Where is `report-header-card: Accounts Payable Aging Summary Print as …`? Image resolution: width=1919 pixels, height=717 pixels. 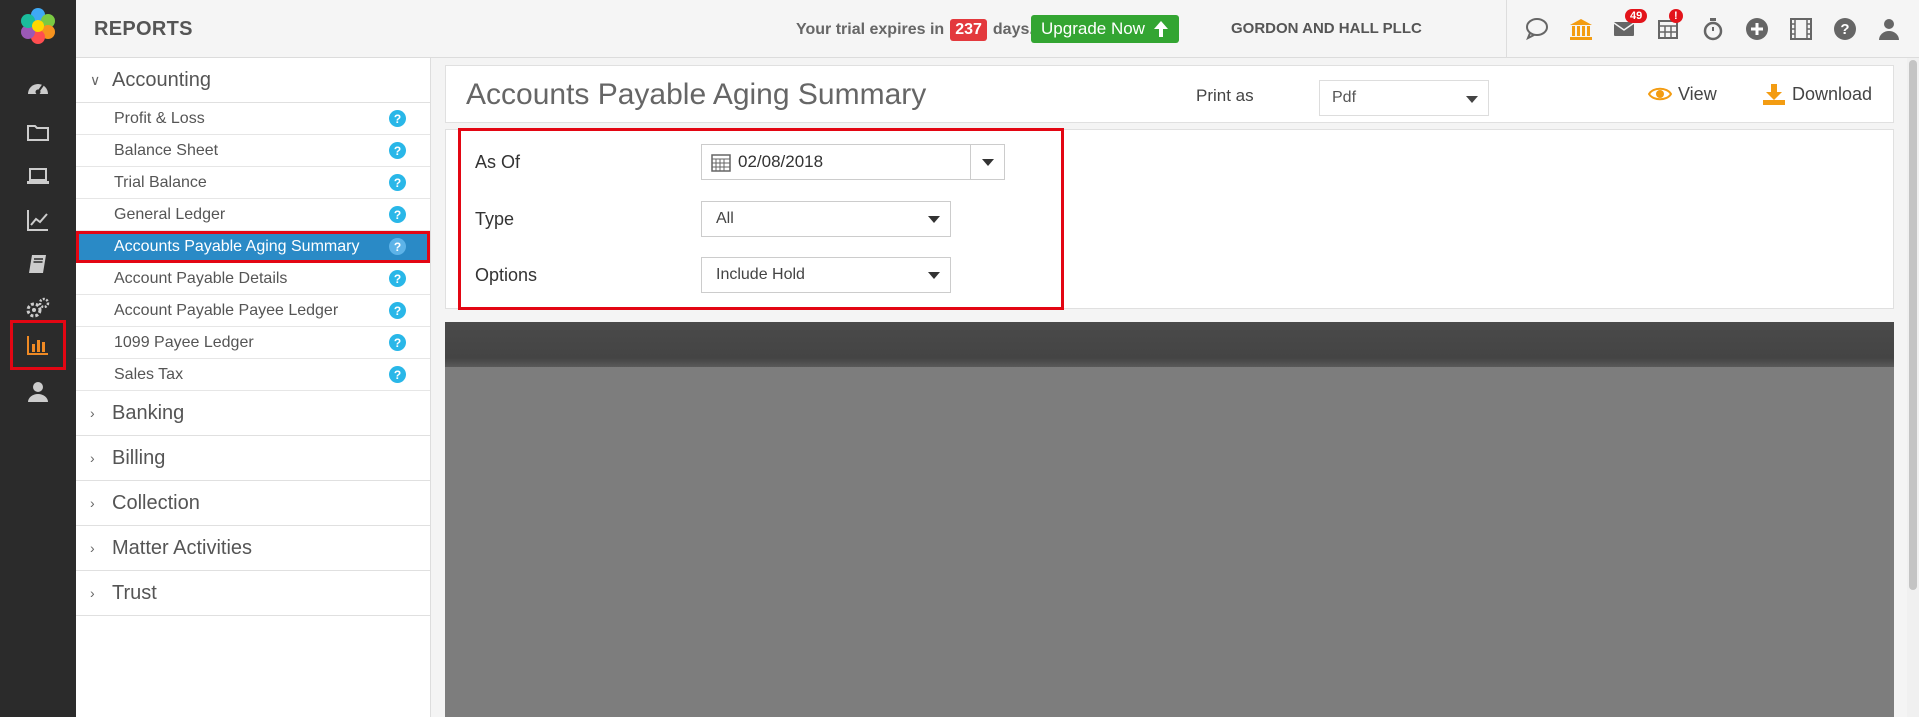
report-header-card: Accounts Payable Aging Summary Print as … is located at coordinates (1169, 94).